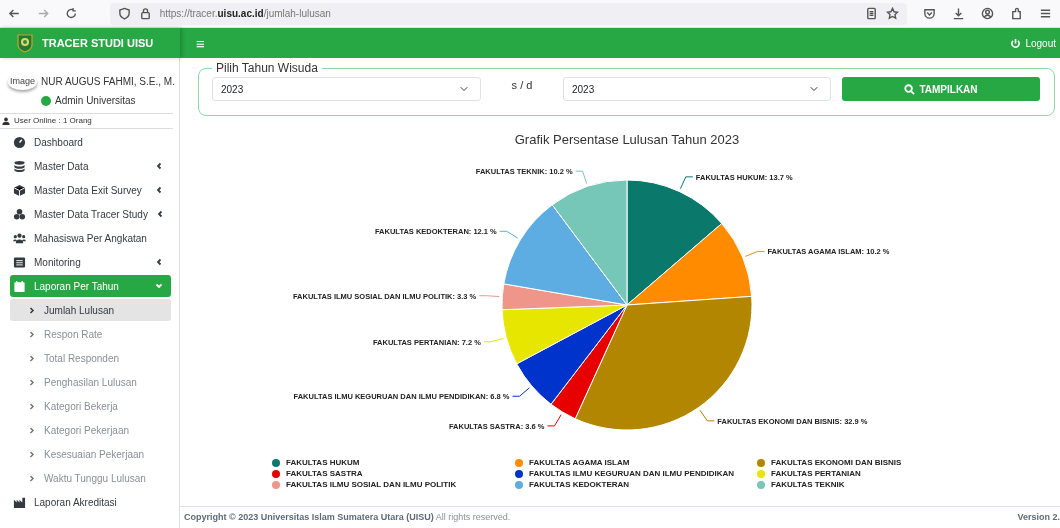  I want to click on star-icon, so click(892, 13).